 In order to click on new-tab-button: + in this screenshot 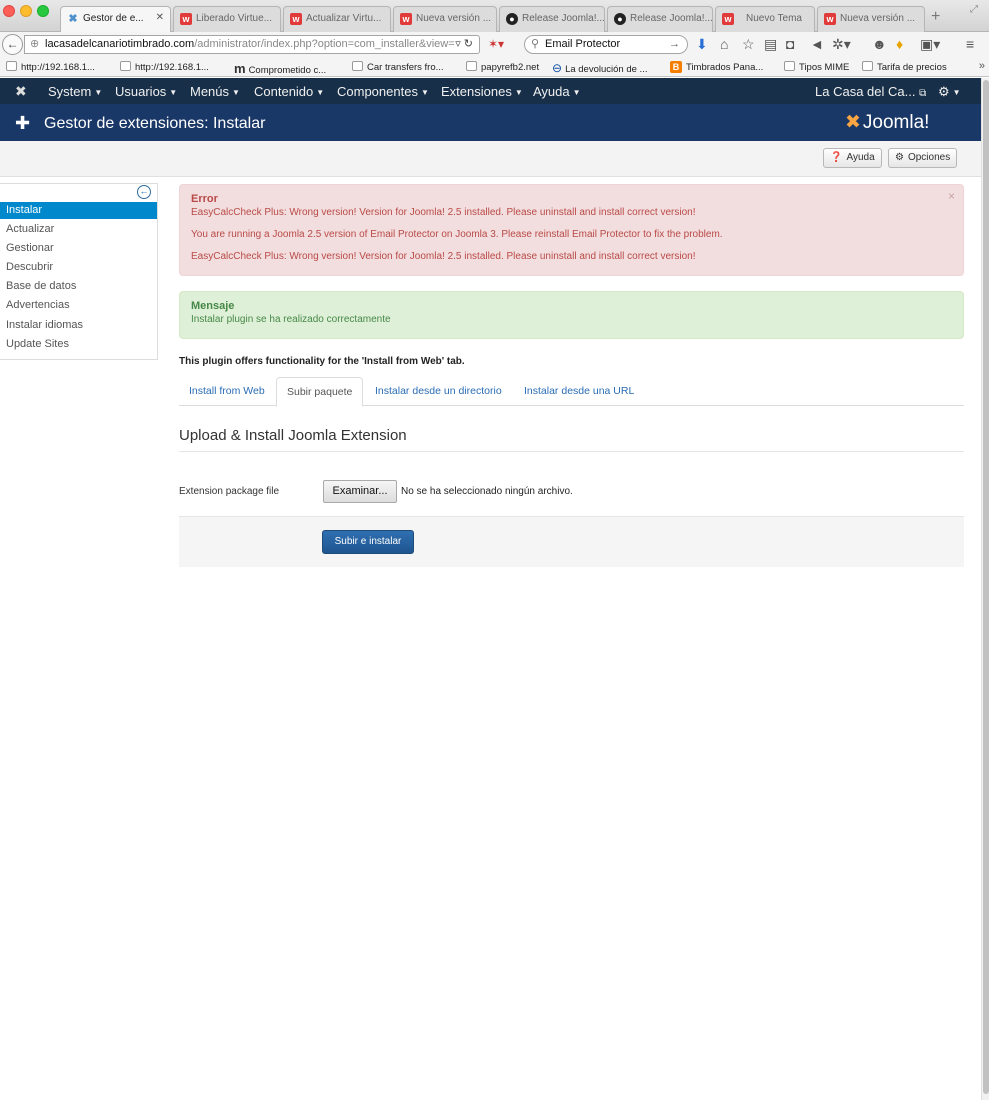, I will do `click(935, 17)`.